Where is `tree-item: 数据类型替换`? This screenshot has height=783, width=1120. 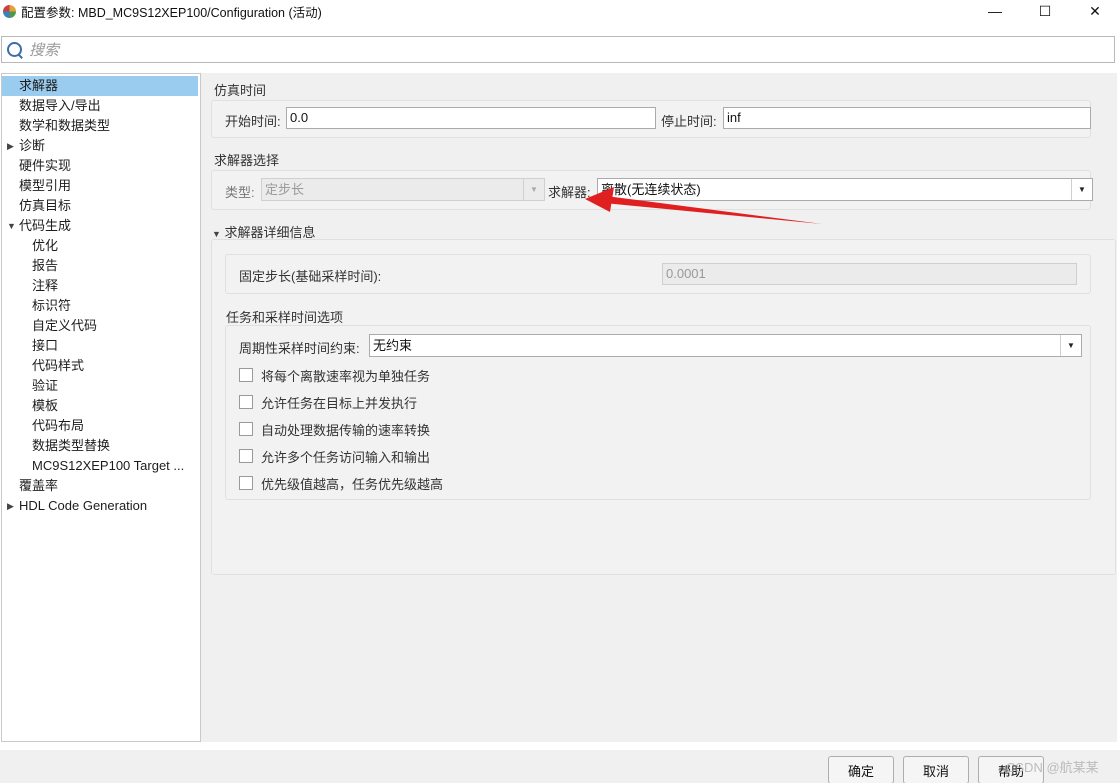
tree-item: 数据类型替换 is located at coordinates (101, 446).